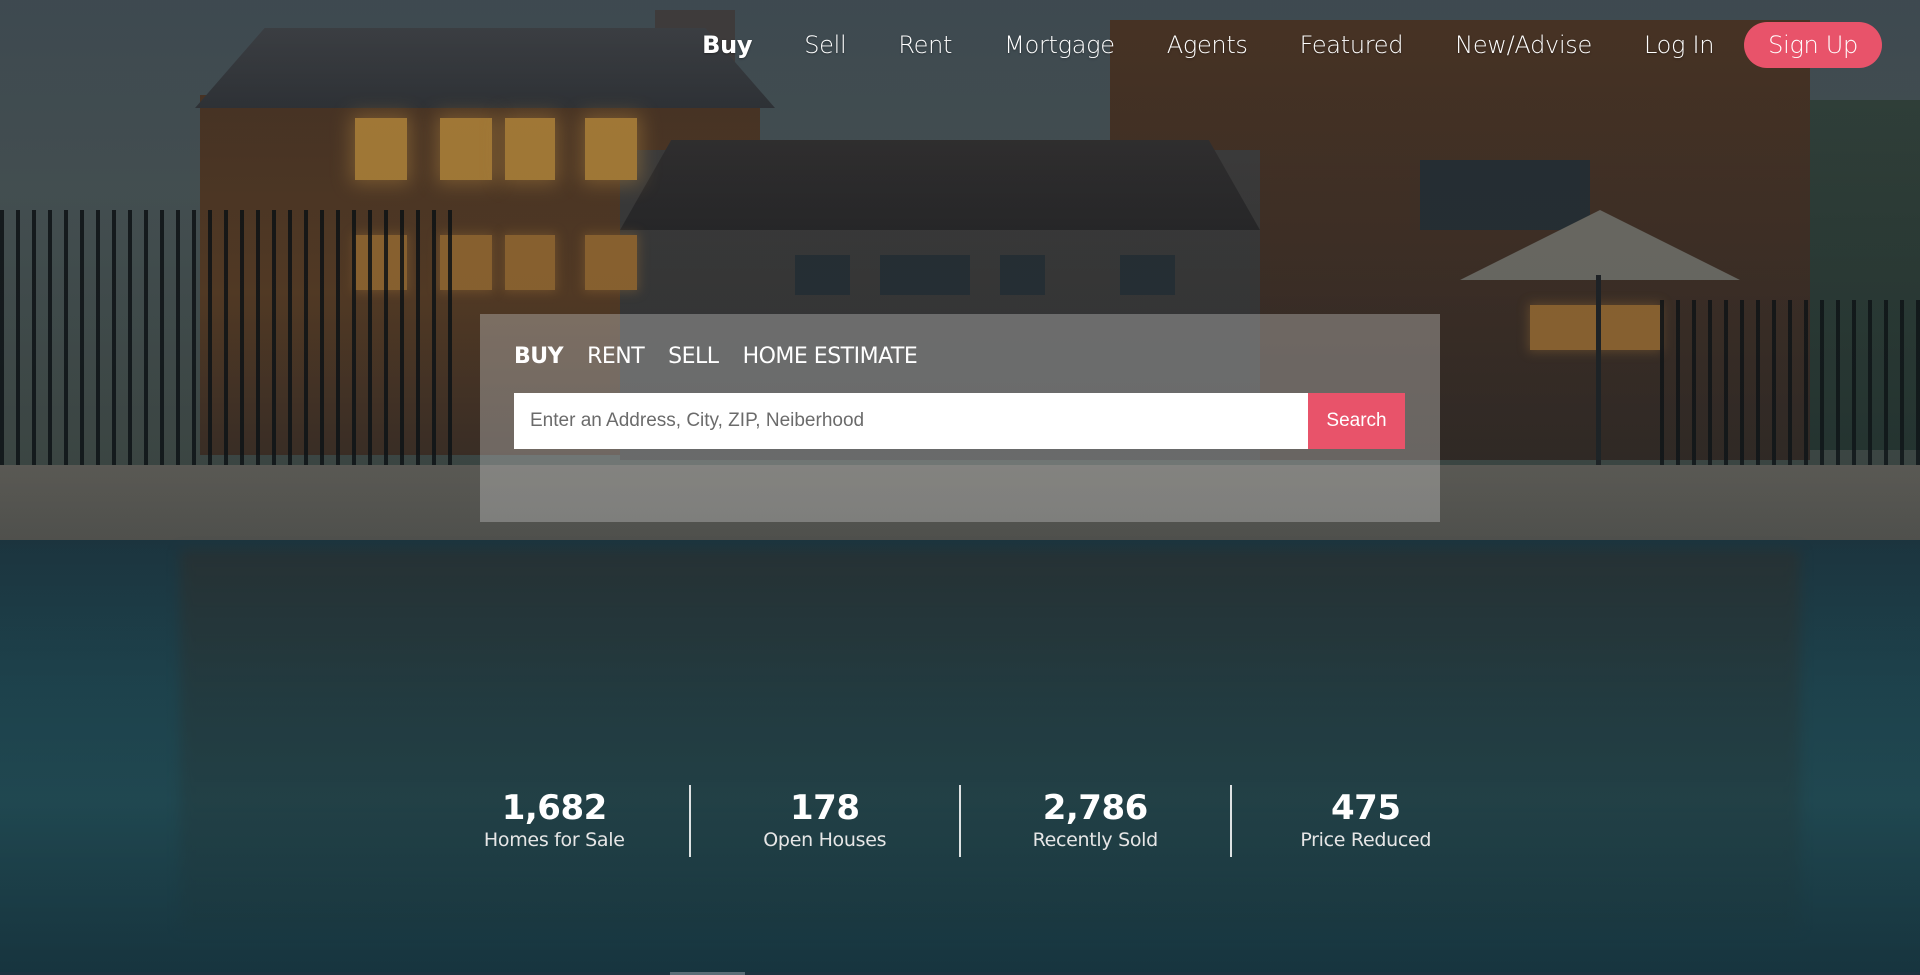  I want to click on nav-sell: Sell, so click(825, 45).